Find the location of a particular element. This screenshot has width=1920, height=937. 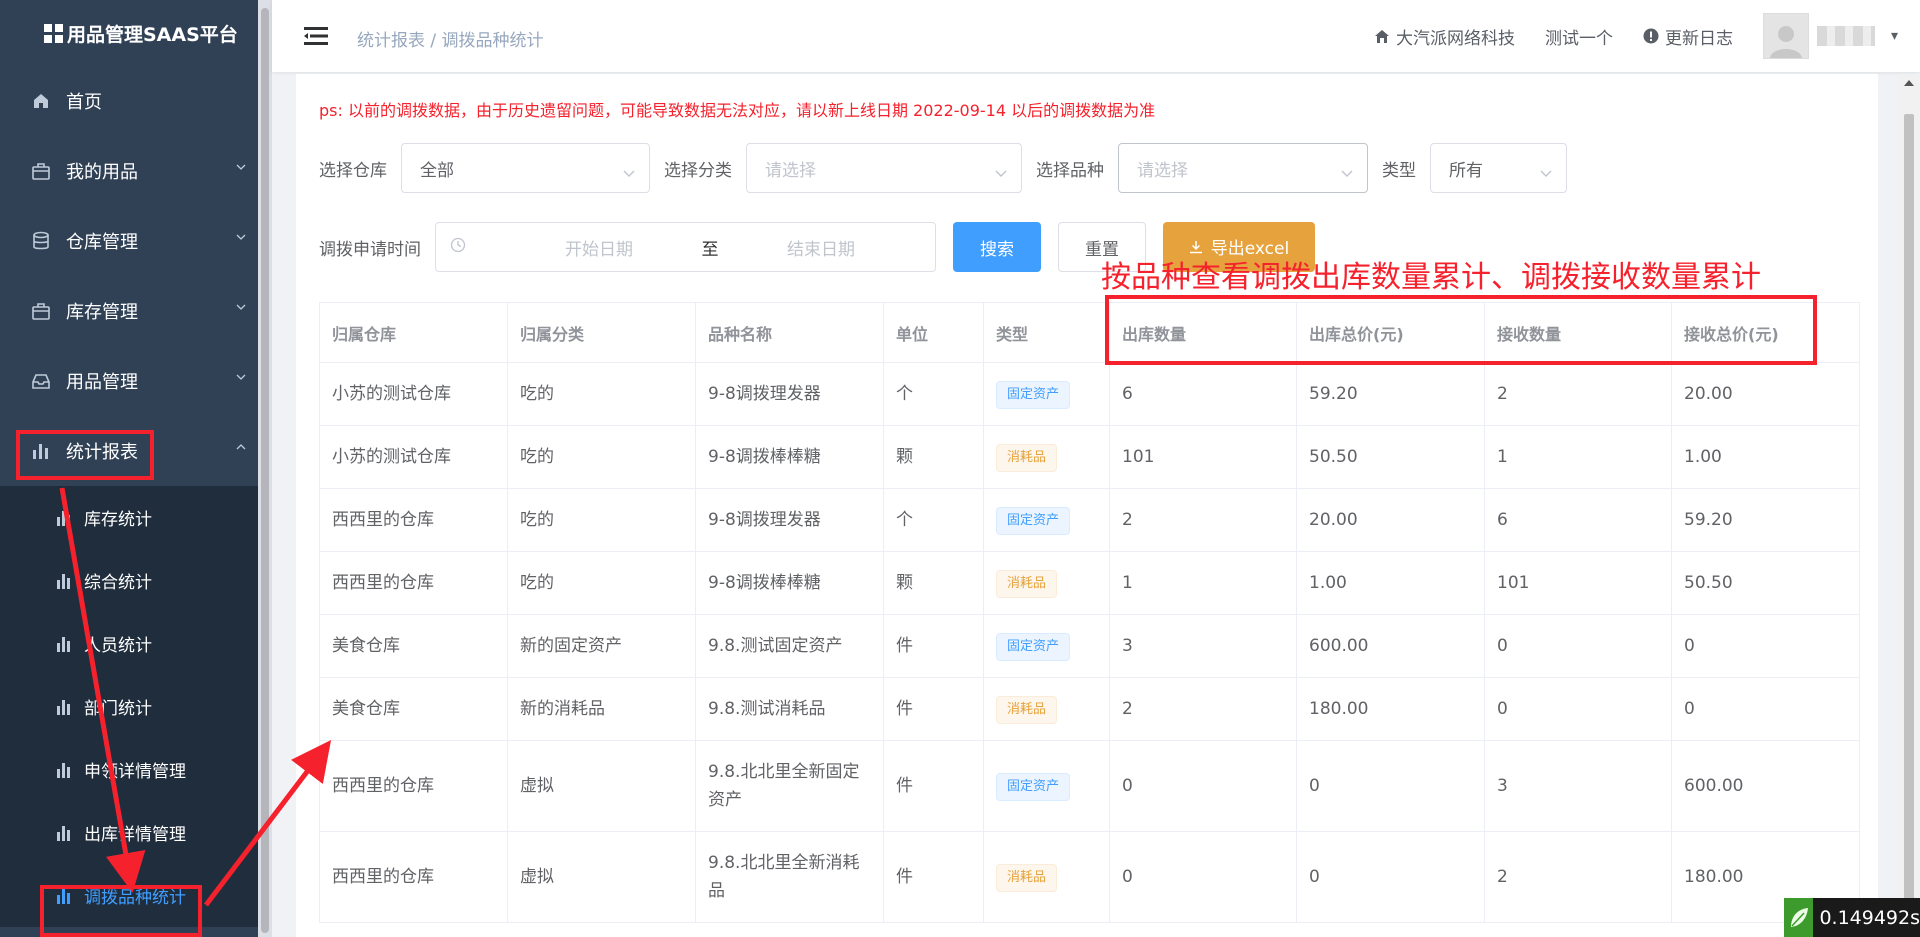

table-row: 小苏的测试仓库 吃的 9-8调拨棒棒糖颗消耗品 101 50.50 1 1.00 is located at coordinates (1089, 457).